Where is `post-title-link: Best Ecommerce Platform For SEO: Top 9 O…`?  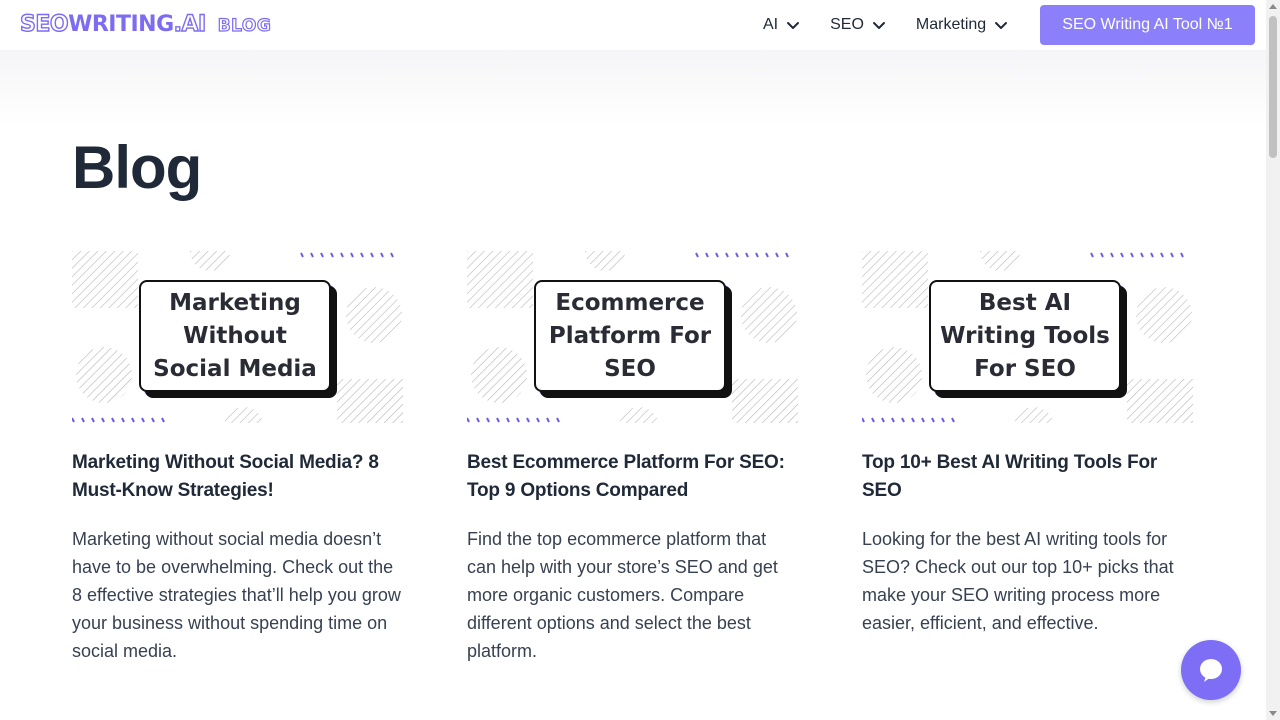 post-title-link: Best Ecommerce Platform For SEO: Top 9 O… is located at coordinates (632, 477).